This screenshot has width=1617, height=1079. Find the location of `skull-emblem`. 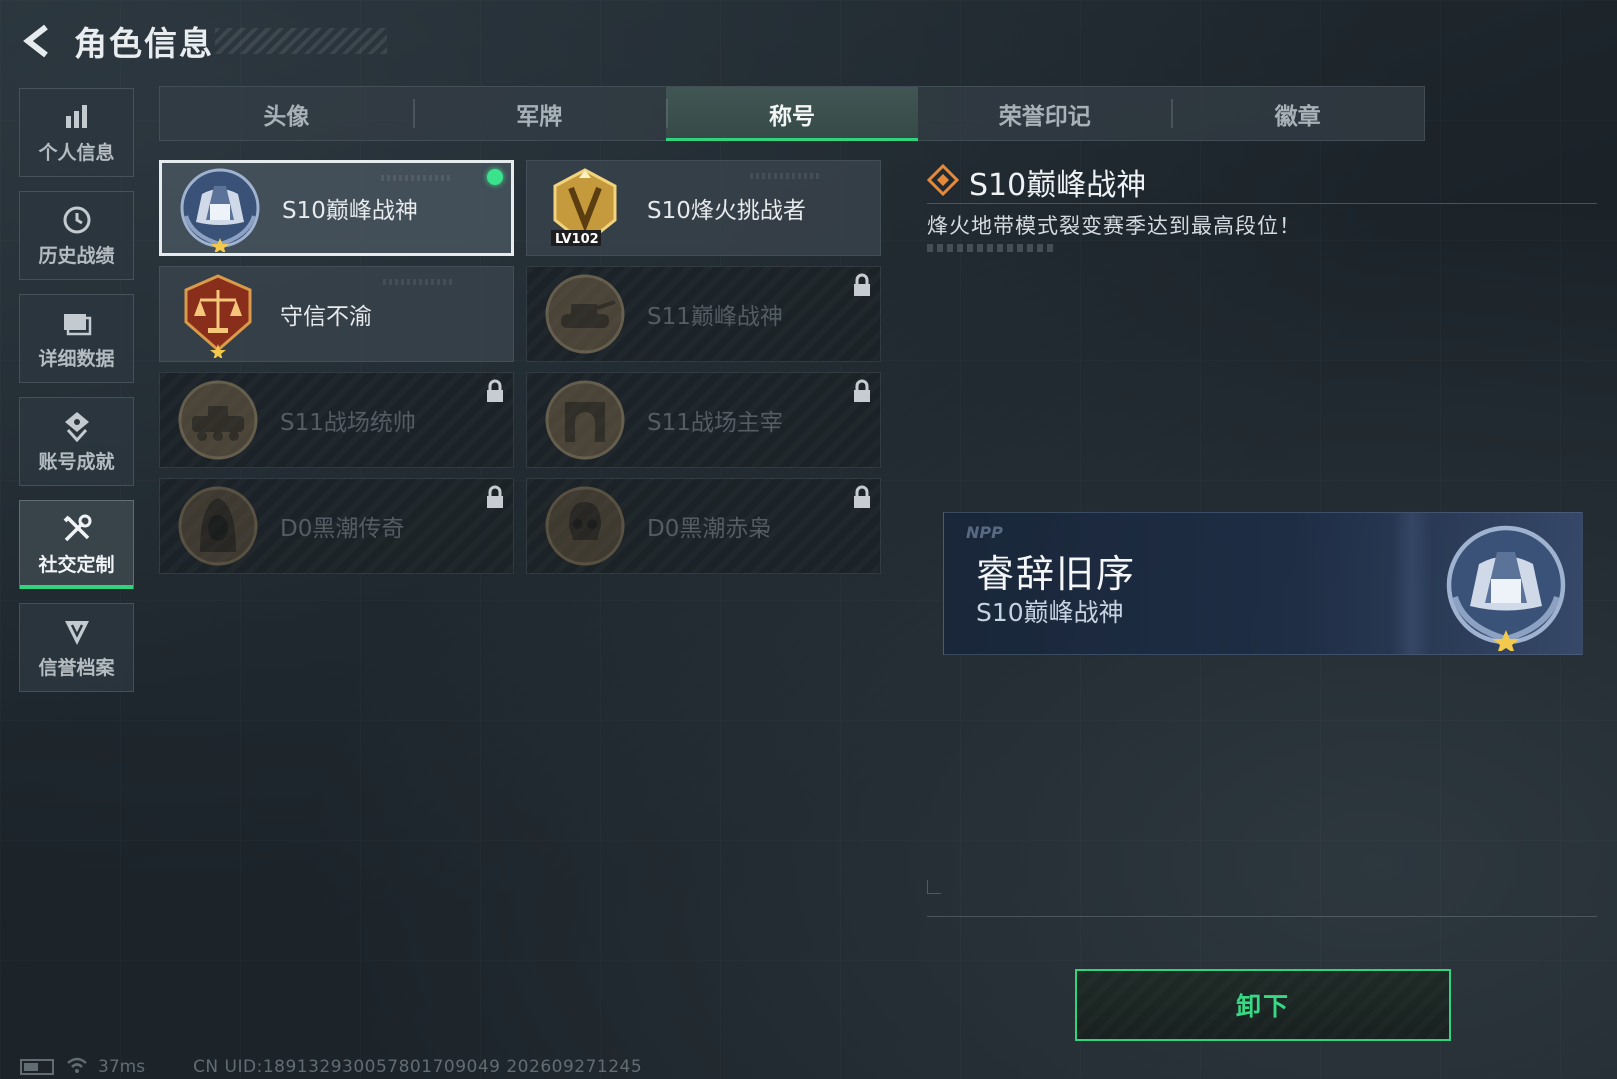

skull-emblem is located at coordinates (585, 526).